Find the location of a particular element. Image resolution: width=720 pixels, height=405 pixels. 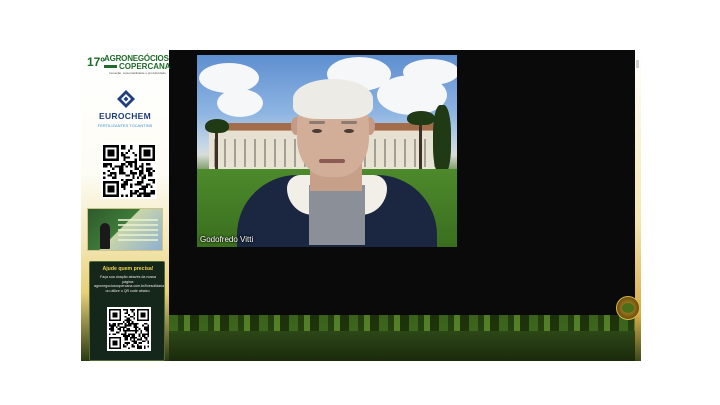

eurochem-diamond-icon is located at coordinates (126, 99).